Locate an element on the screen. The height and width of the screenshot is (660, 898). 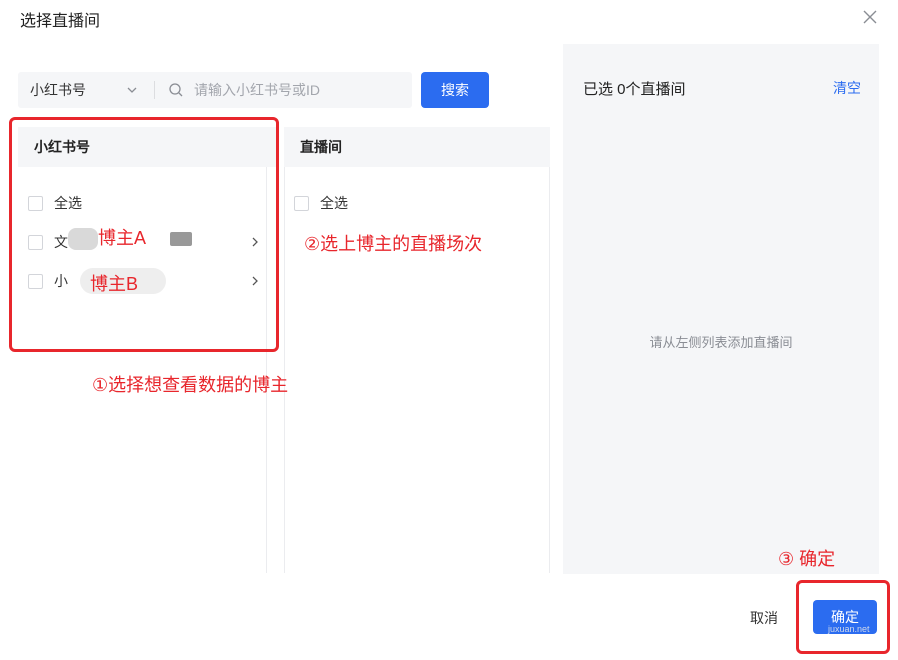
search-button: 搜索 is located at coordinates (455, 90).